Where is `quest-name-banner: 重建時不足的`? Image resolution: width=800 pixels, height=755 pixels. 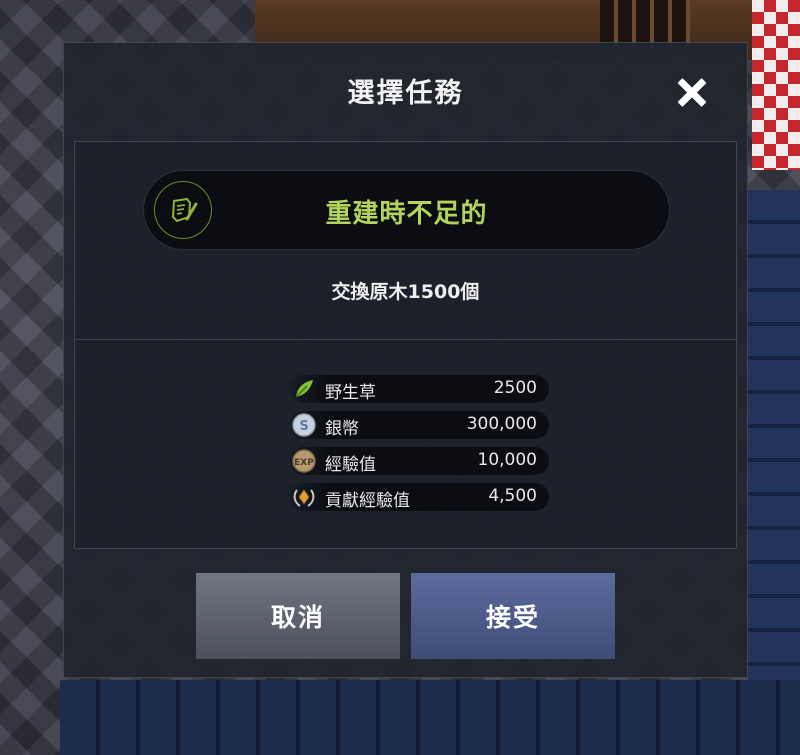 quest-name-banner: 重建時不足的 is located at coordinates (406, 210).